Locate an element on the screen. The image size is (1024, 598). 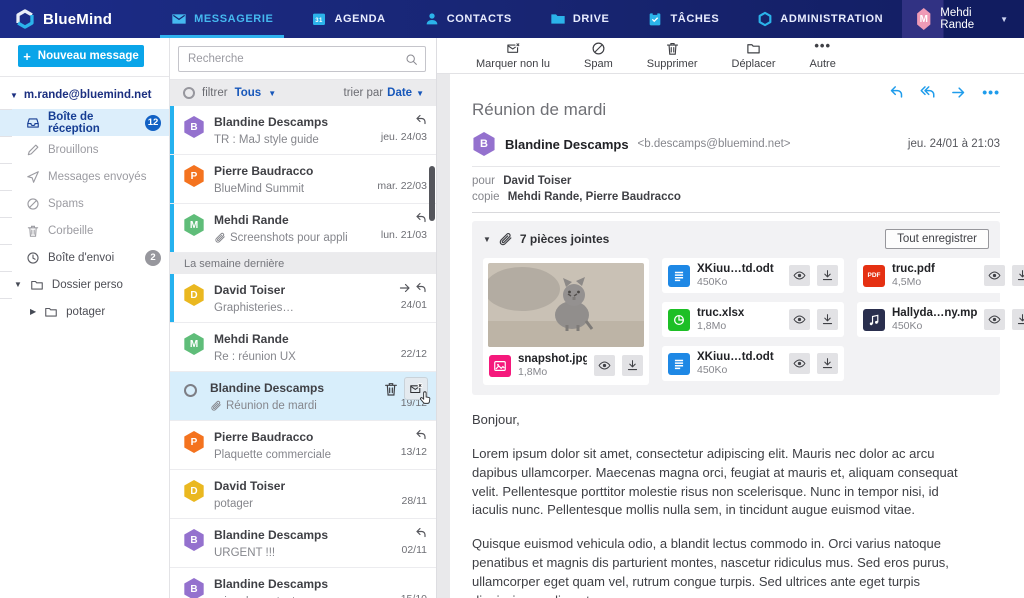
attachment-tile: Hallyda…ny.mp3 450Ko is located at coordinates (940, 319).